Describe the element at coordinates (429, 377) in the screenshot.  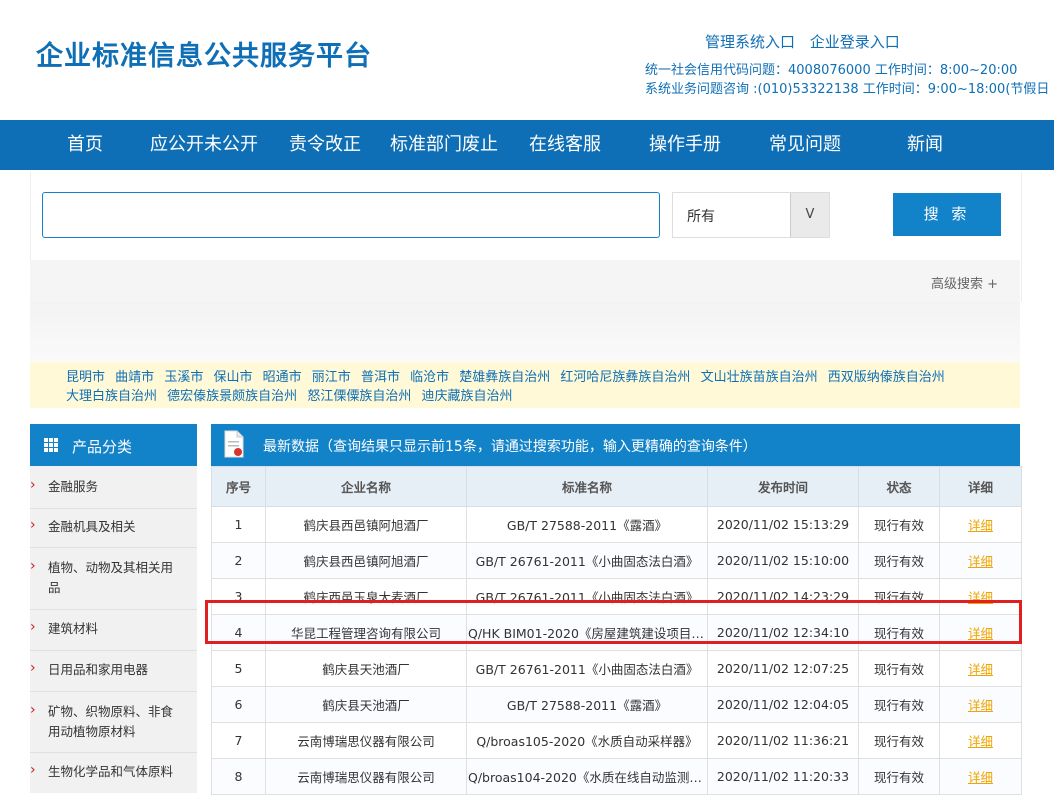
I see `region-link: 临沧市` at that location.